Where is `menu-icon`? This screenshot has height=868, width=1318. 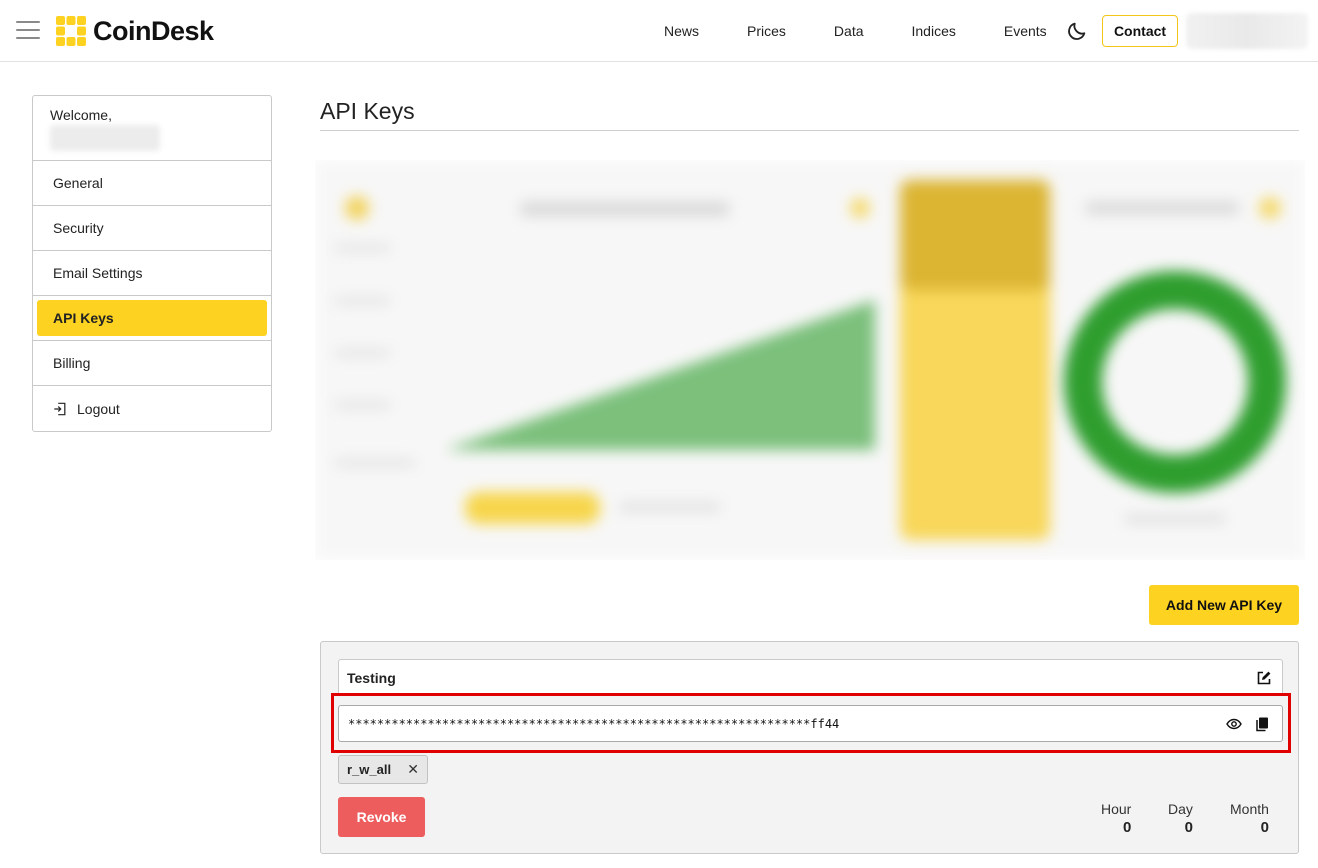 menu-icon is located at coordinates (28, 30).